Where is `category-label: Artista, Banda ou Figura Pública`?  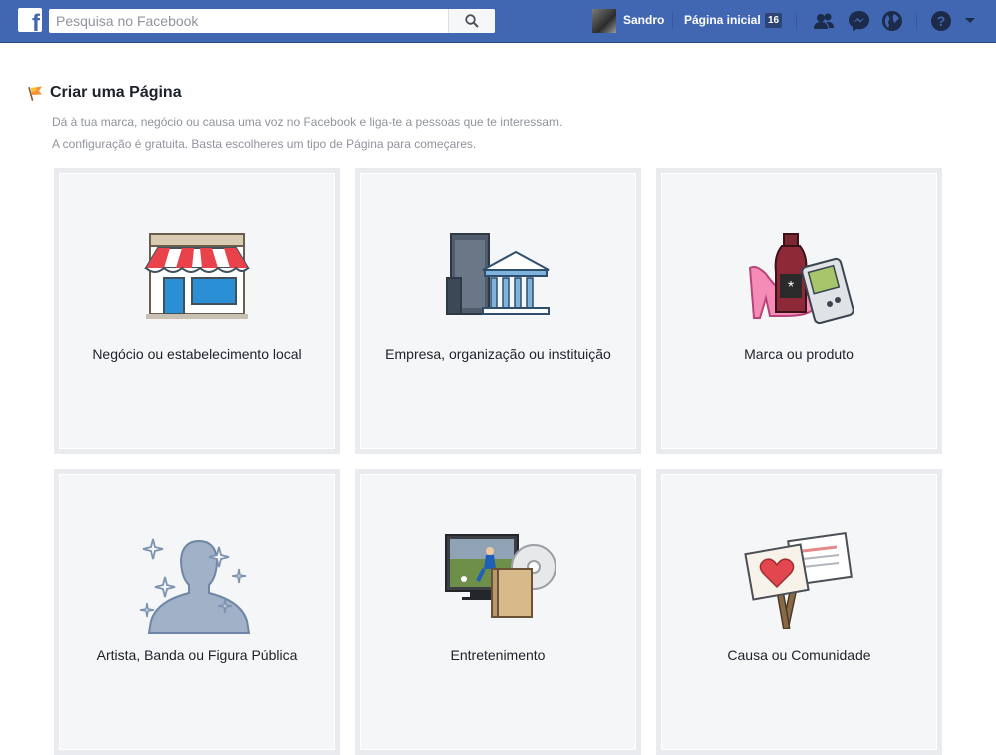
category-label: Artista, Banda ou Figura Pública is located at coordinates (197, 655).